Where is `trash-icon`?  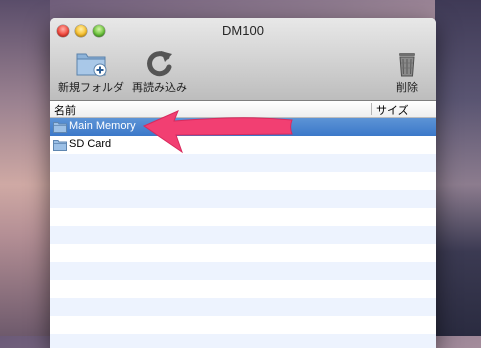 trash-icon is located at coordinates (407, 65).